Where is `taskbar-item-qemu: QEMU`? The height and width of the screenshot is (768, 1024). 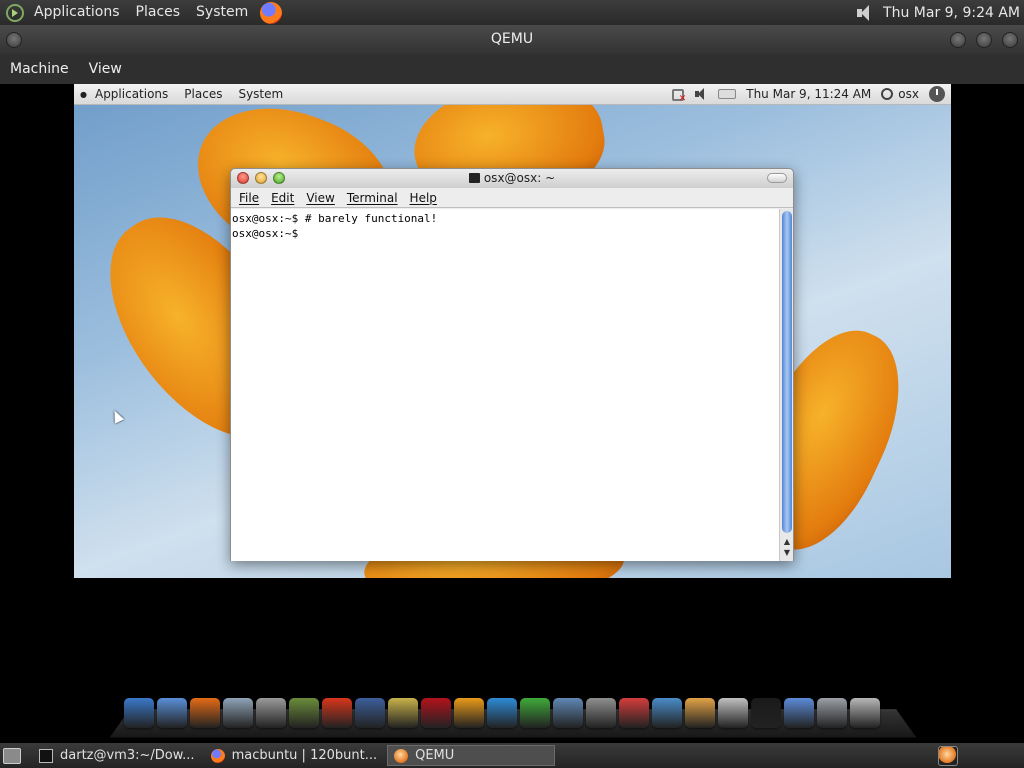
taskbar-item-qemu: QEMU is located at coordinates (471, 755).